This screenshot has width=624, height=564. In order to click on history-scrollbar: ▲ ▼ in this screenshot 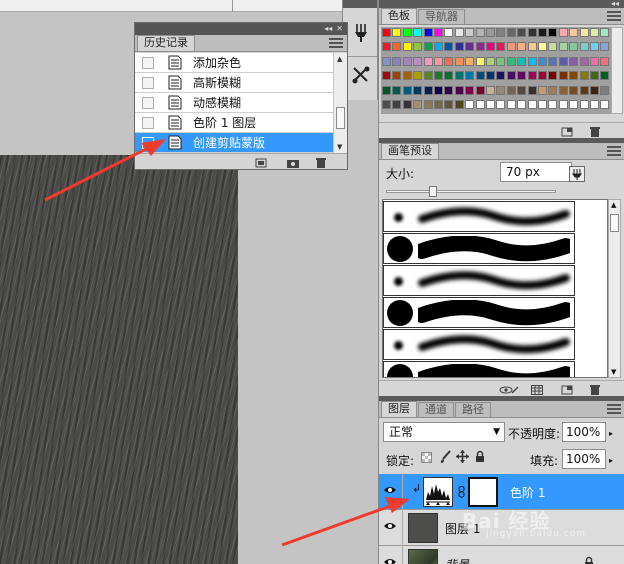, I will do `click(340, 103)`.